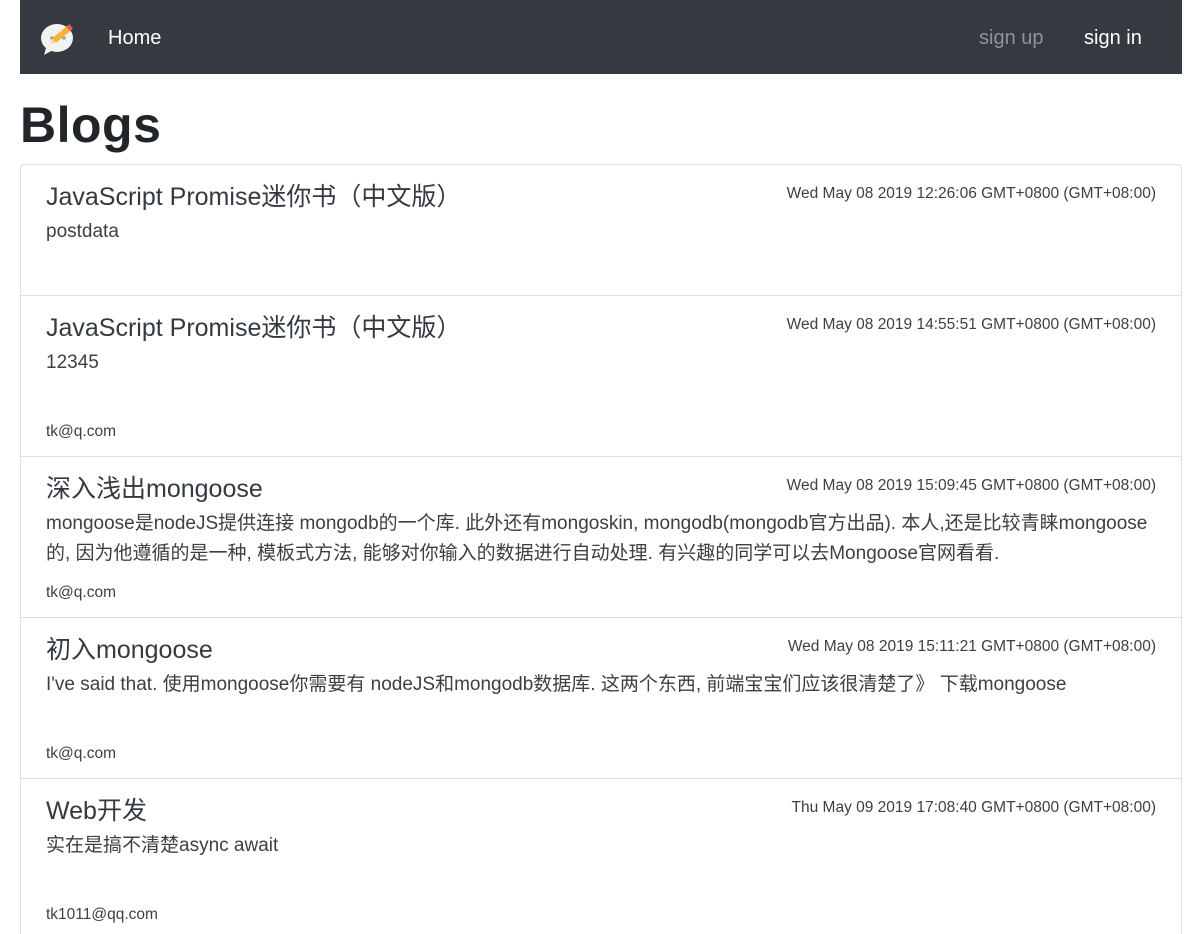 The height and width of the screenshot is (934, 1201). What do you see at coordinates (102, 914) in the screenshot?
I see `blog-author: tk1011@qq.com` at bounding box center [102, 914].